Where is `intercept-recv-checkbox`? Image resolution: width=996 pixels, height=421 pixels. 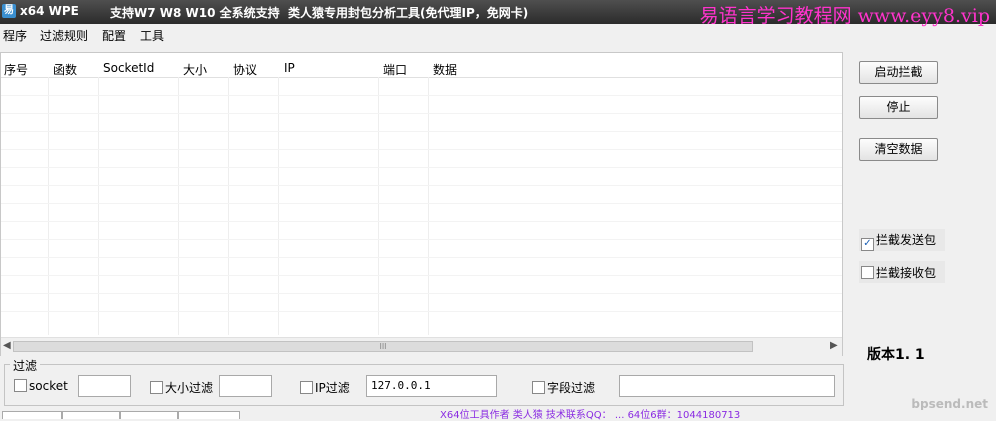
intercept-recv-checkbox is located at coordinates (867, 272).